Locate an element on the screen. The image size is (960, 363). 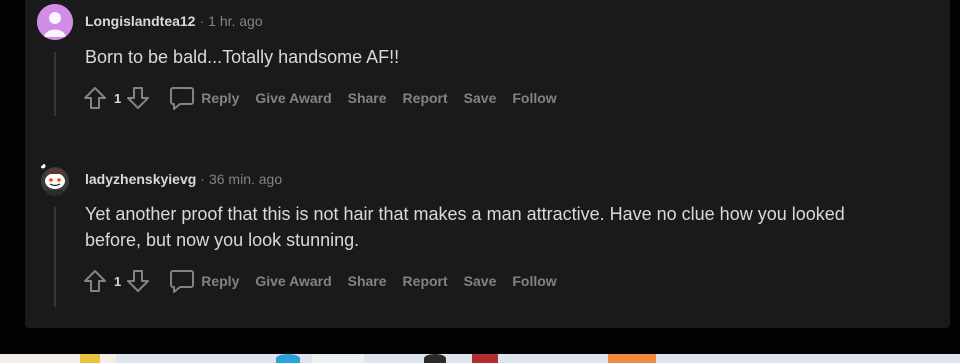
comment-meta: ladyzhenskyievg · 36 min. ago is located at coordinates (183, 179).